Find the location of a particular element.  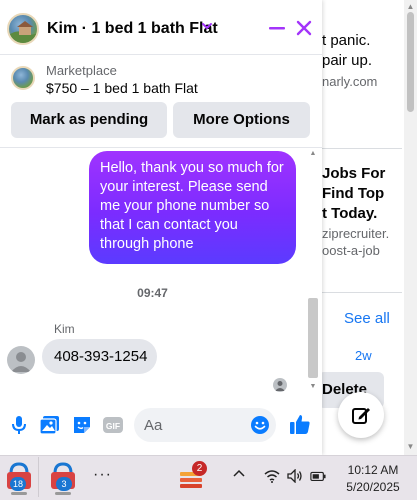

message-timestamp: 09:47 is located at coordinates (152, 293).